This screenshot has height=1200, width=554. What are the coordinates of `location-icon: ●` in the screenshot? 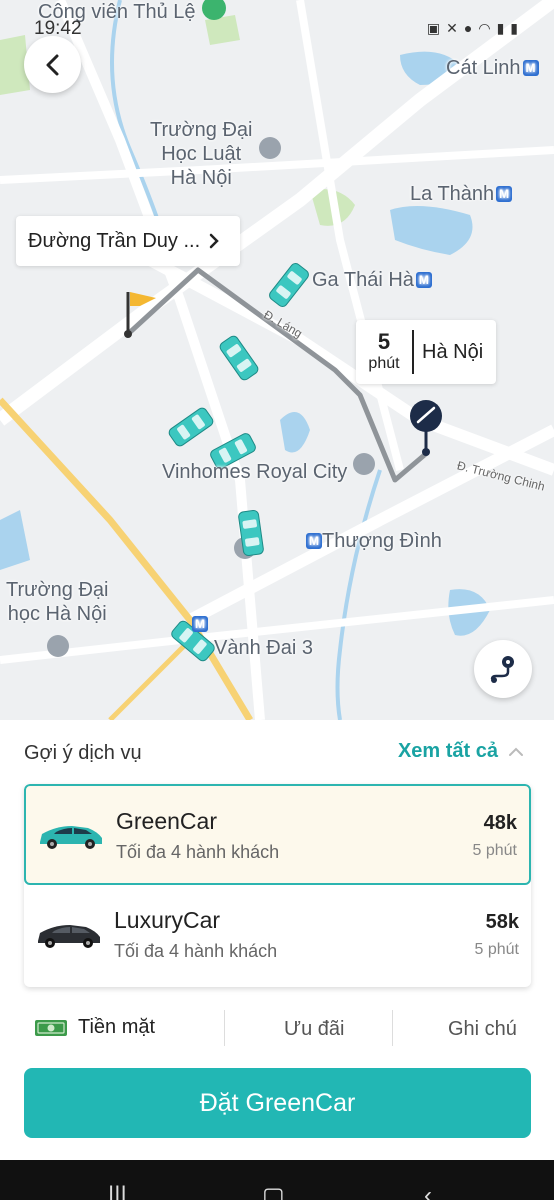 It's located at (471, 28).